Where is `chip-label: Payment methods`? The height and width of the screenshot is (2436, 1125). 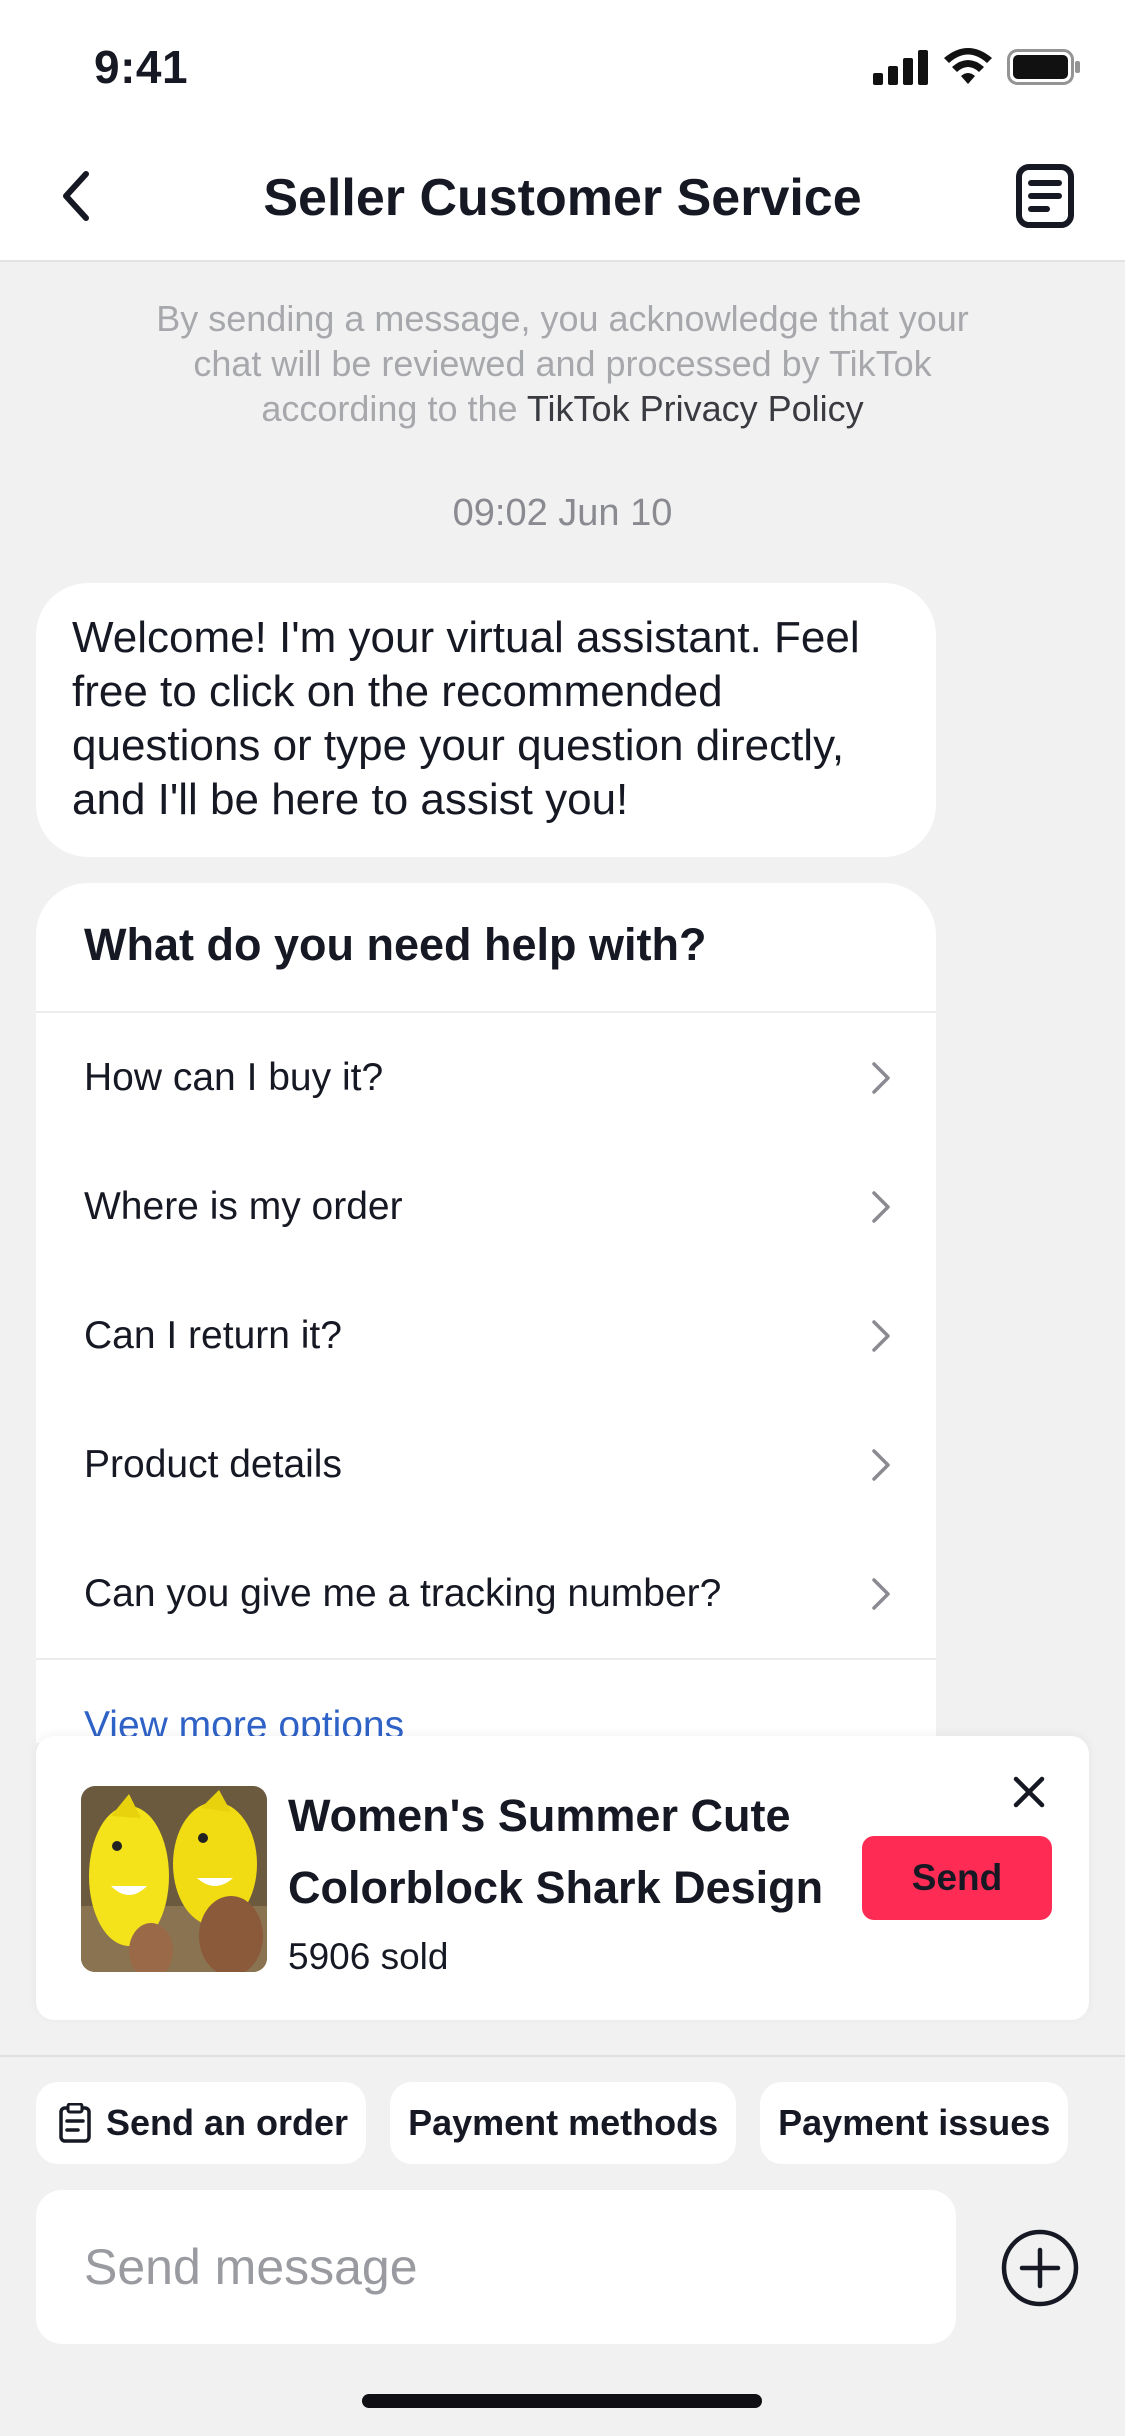 chip-label: Payment methods is located at coordinates (563, 2122).